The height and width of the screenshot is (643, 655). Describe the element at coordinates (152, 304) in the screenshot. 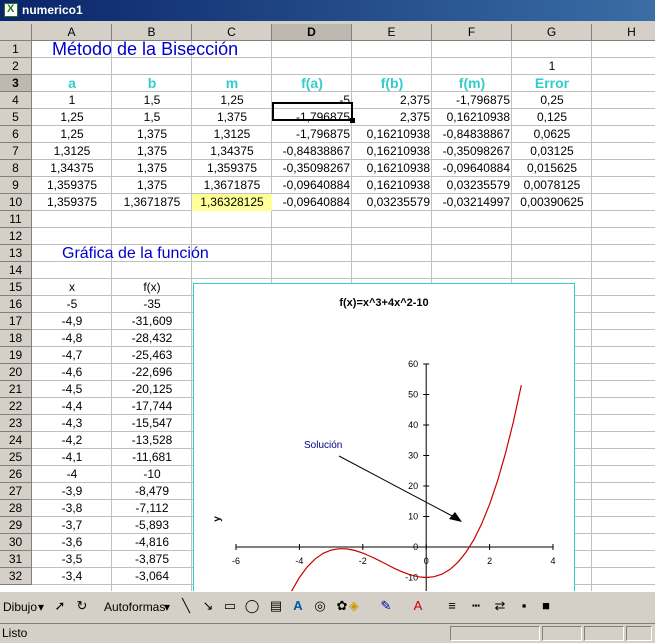

I see `fx-value-cell: -35` at that location.